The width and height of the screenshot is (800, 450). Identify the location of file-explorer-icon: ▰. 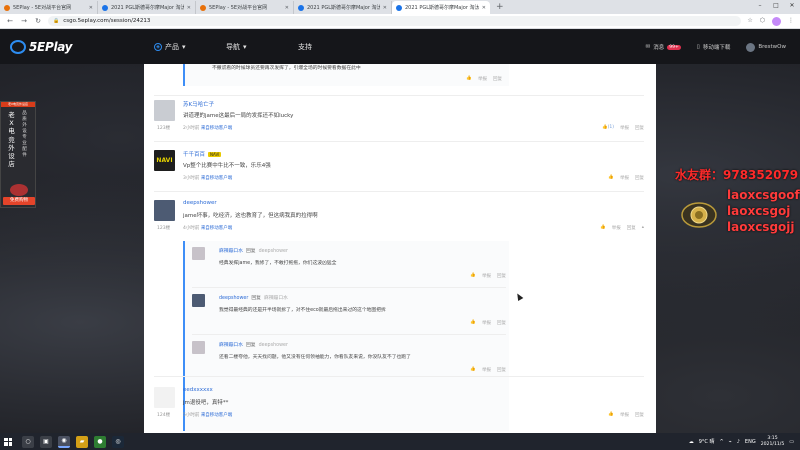
(82, 441).